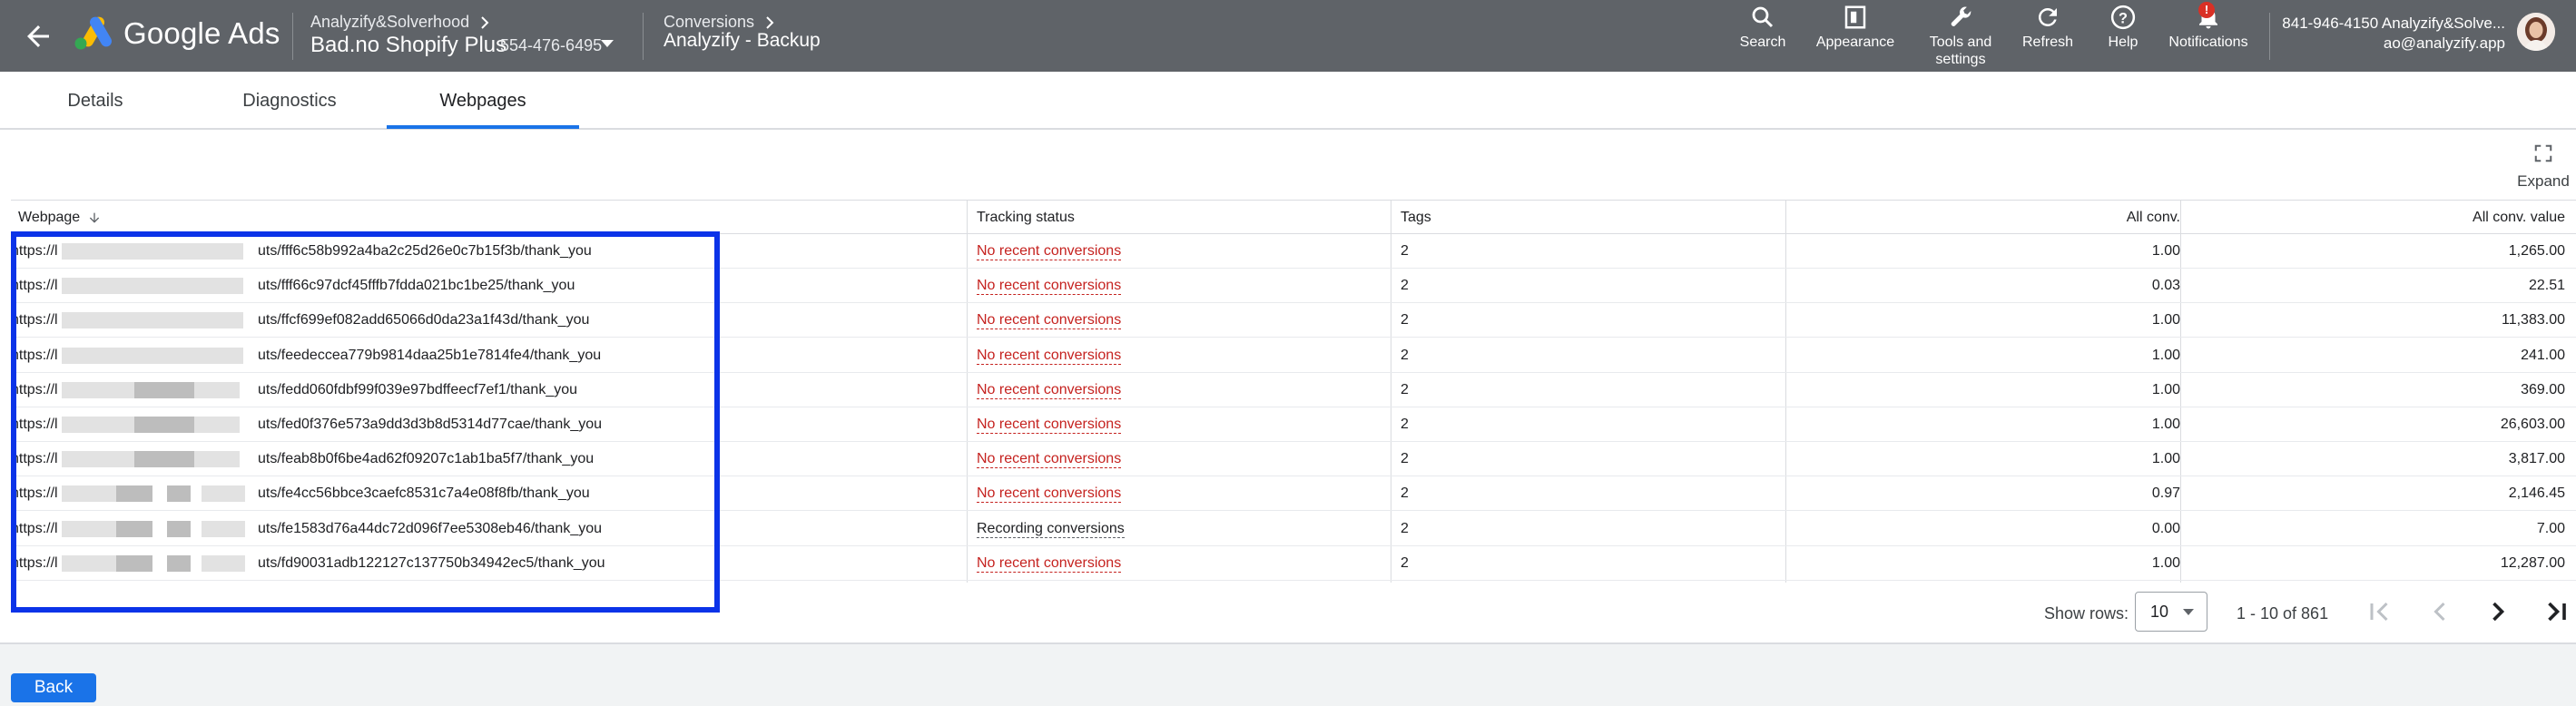  I want to click on all-conv-cell: 0.00, so click(2165, 528).